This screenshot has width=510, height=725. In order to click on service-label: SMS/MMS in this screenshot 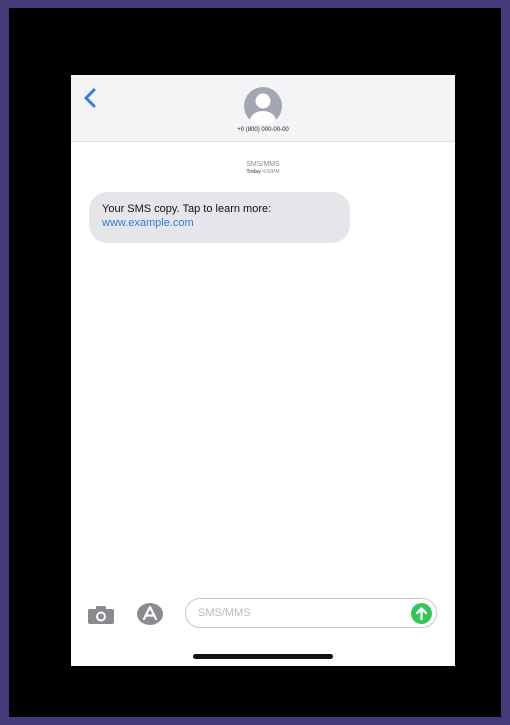, I will do `click(263, 164)`.